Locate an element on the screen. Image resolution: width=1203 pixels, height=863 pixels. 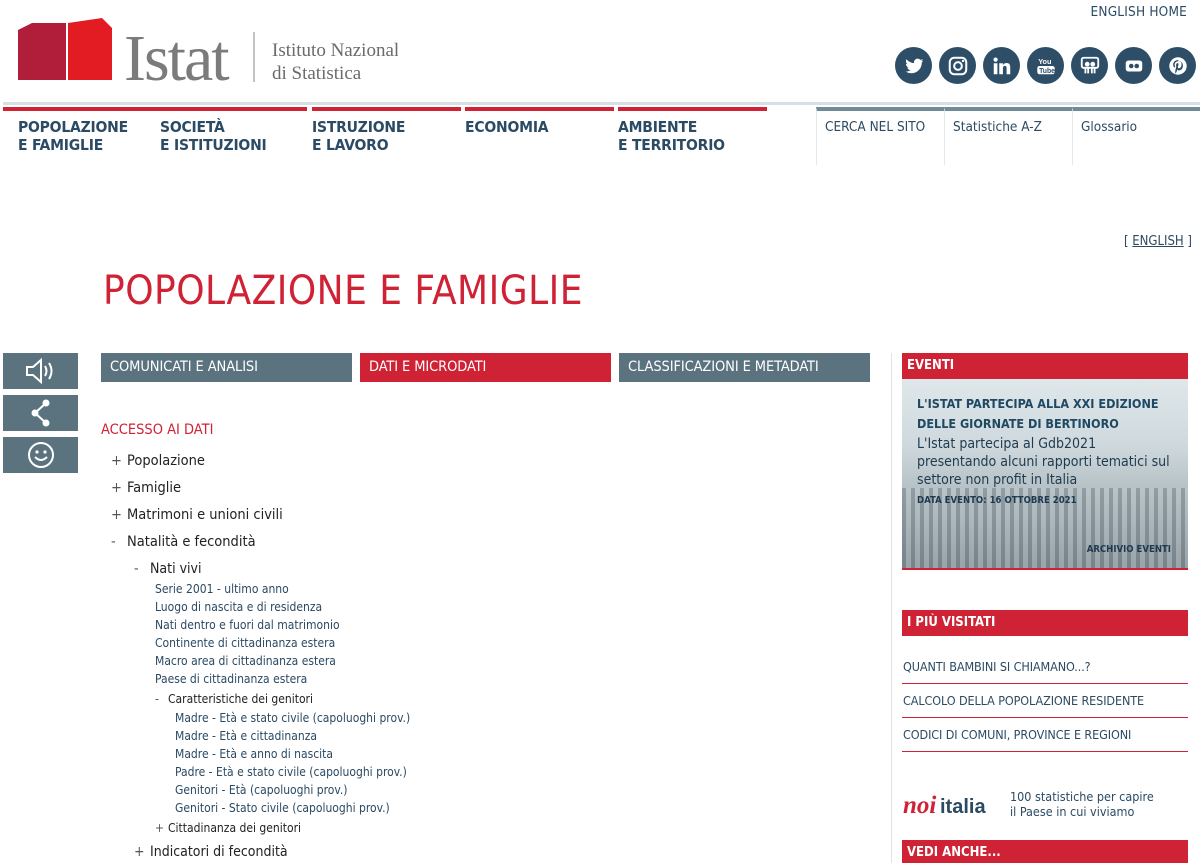
twitter-icon is located at coordinates (913, 65).